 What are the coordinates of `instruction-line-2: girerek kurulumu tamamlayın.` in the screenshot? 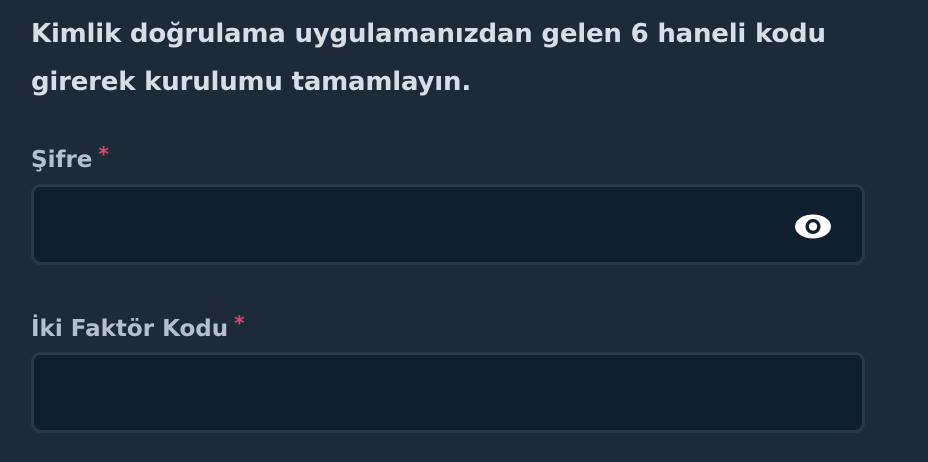 It's located at (251, 82).